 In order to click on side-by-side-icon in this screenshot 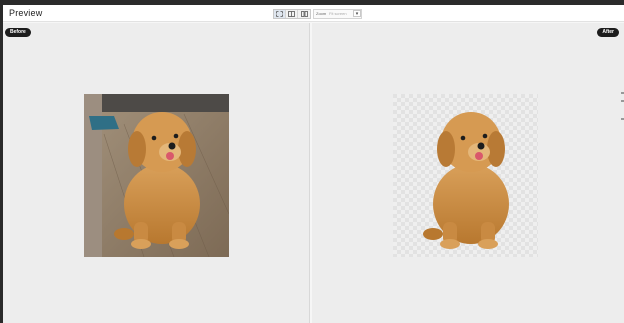, I will do `click(304, 14)`.